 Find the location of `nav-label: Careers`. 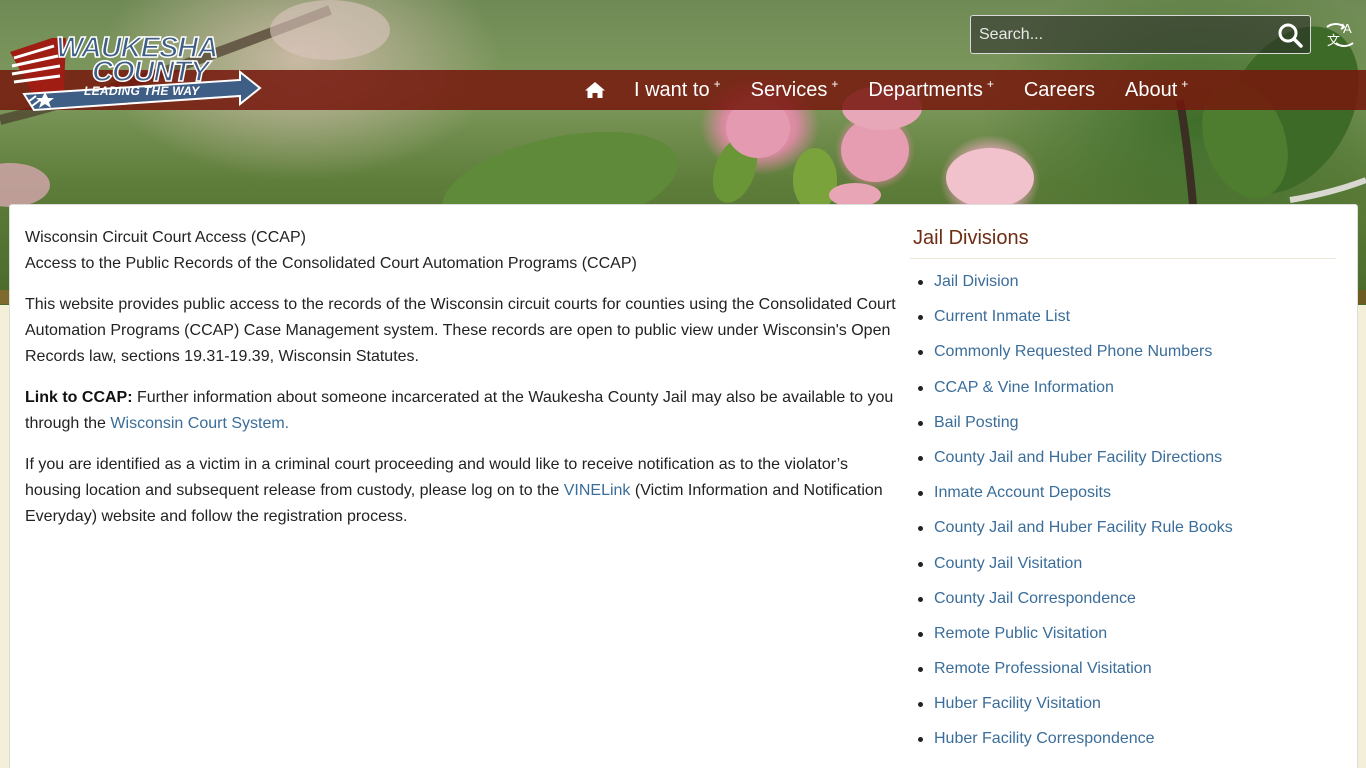

nav-label: Careers is located at coordinates (1059, 89).